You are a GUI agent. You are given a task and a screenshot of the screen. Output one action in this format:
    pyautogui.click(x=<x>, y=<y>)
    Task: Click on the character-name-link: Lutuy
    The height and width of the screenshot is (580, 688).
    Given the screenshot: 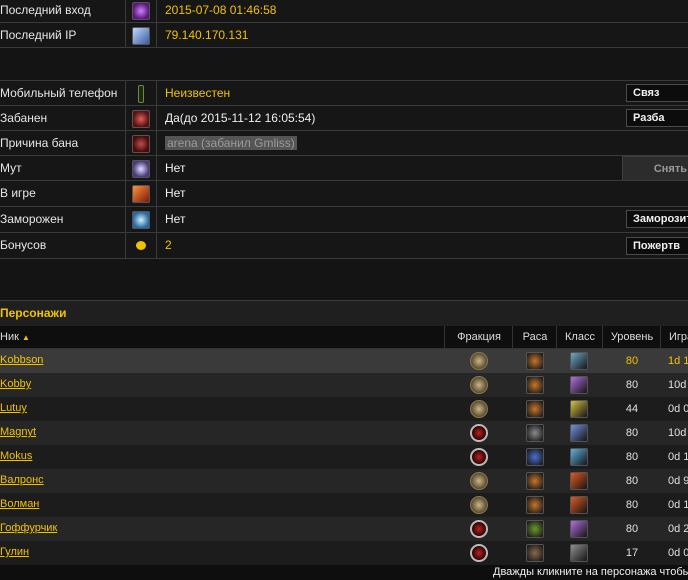 What is the action you would take?
    pyautogui.click(x=13, y=408)
    